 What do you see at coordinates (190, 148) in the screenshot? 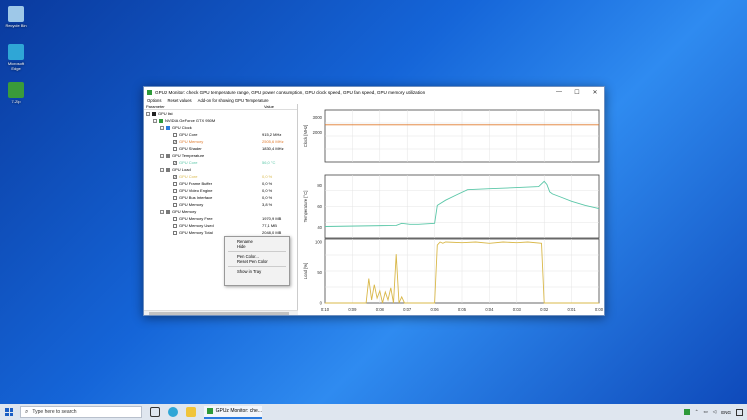
I see `row-label: GPU Shader` at bounding box center [190, 148].